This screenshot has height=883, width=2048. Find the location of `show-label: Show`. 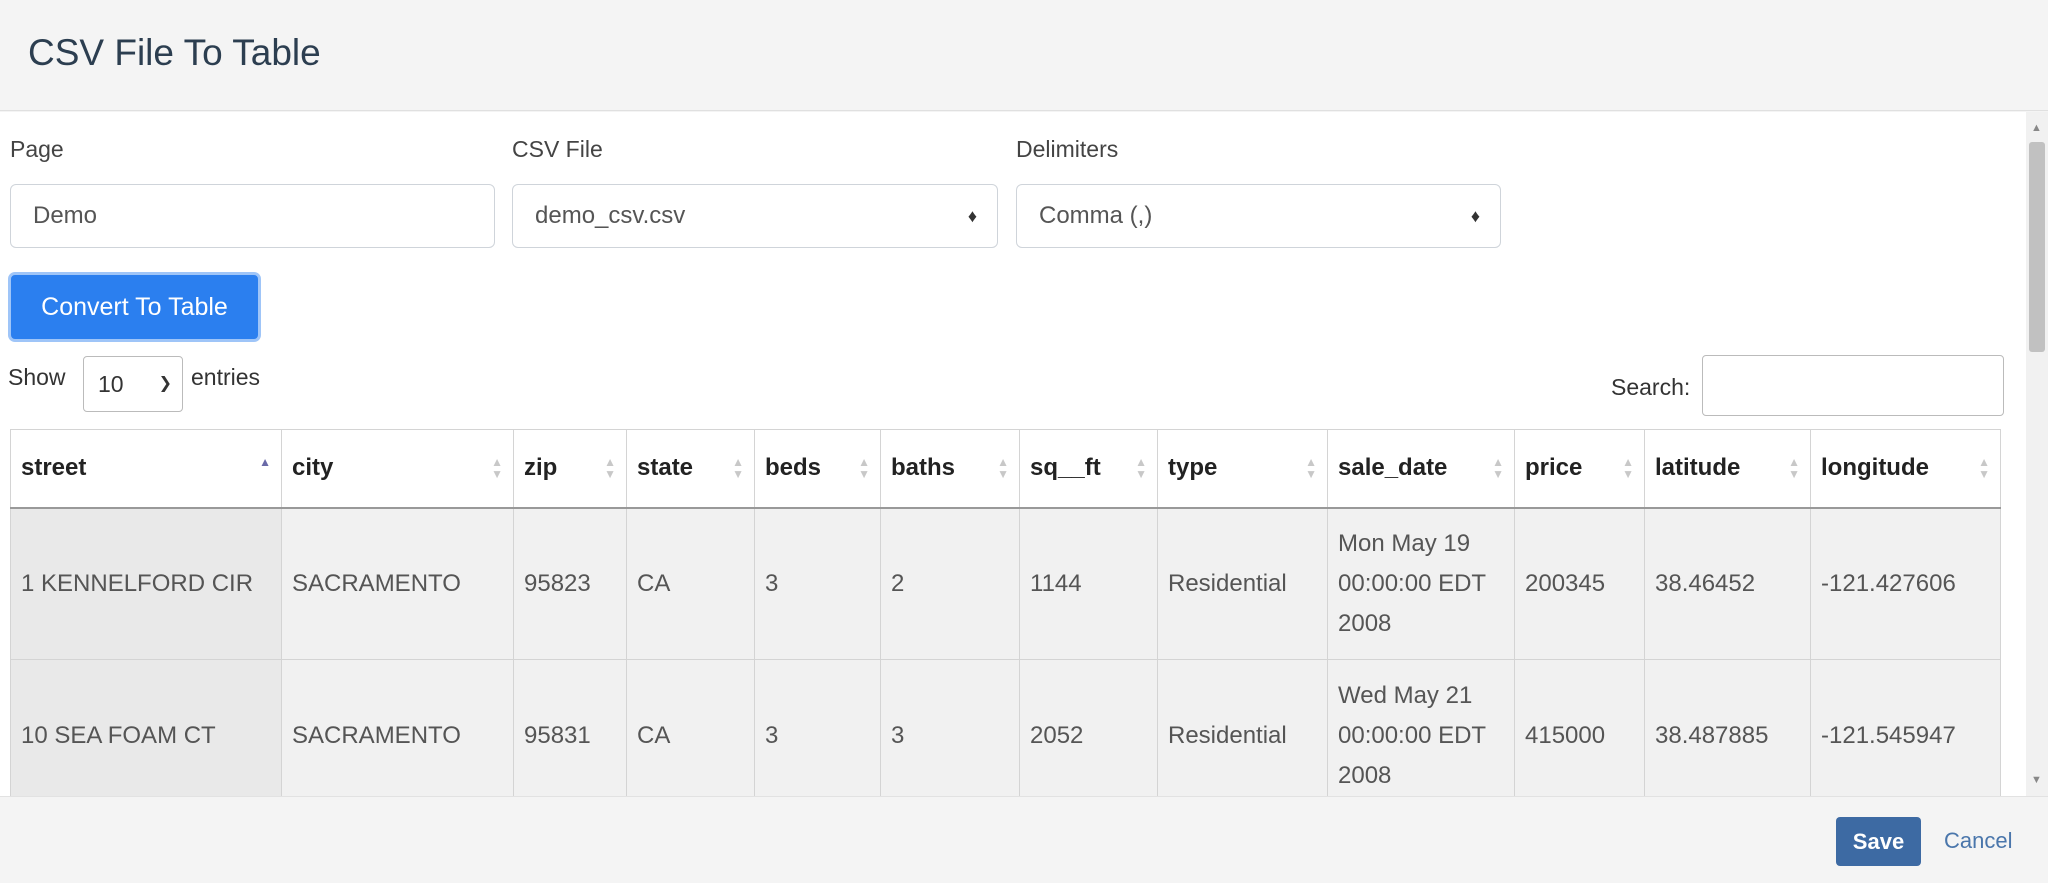

show-label: Show is located at coordinates (37, 377).